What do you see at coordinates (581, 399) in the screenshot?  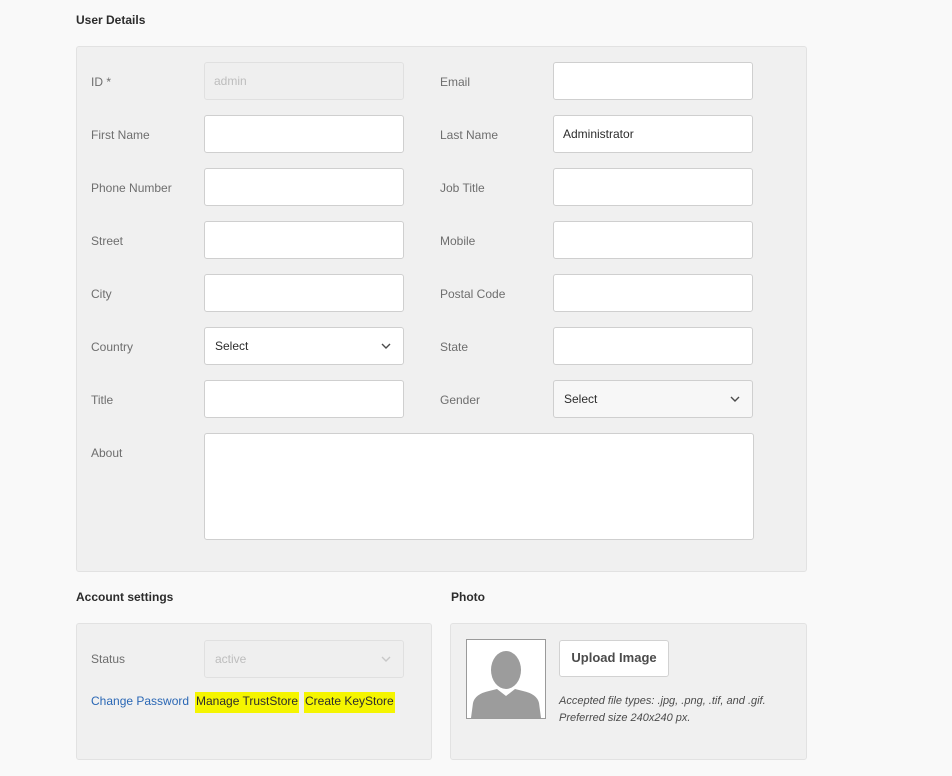 I see `gender-select-value: Select` at bounding box center [581, 399].